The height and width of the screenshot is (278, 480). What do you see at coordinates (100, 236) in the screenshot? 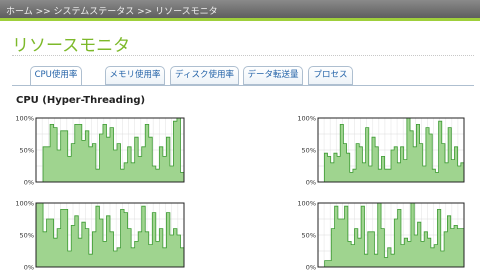
I see `cpu-chart-3: 100% 50% 0%` at bounding box center [100, 236].